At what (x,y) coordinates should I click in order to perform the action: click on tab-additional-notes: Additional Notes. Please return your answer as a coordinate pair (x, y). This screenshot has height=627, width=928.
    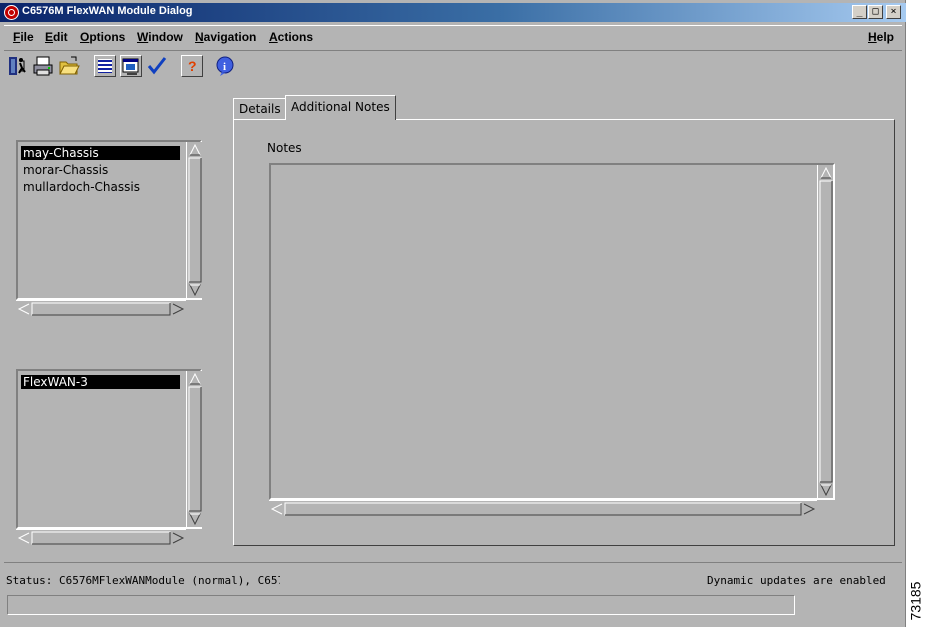
    Looking at the image, I should click on (340, 107).